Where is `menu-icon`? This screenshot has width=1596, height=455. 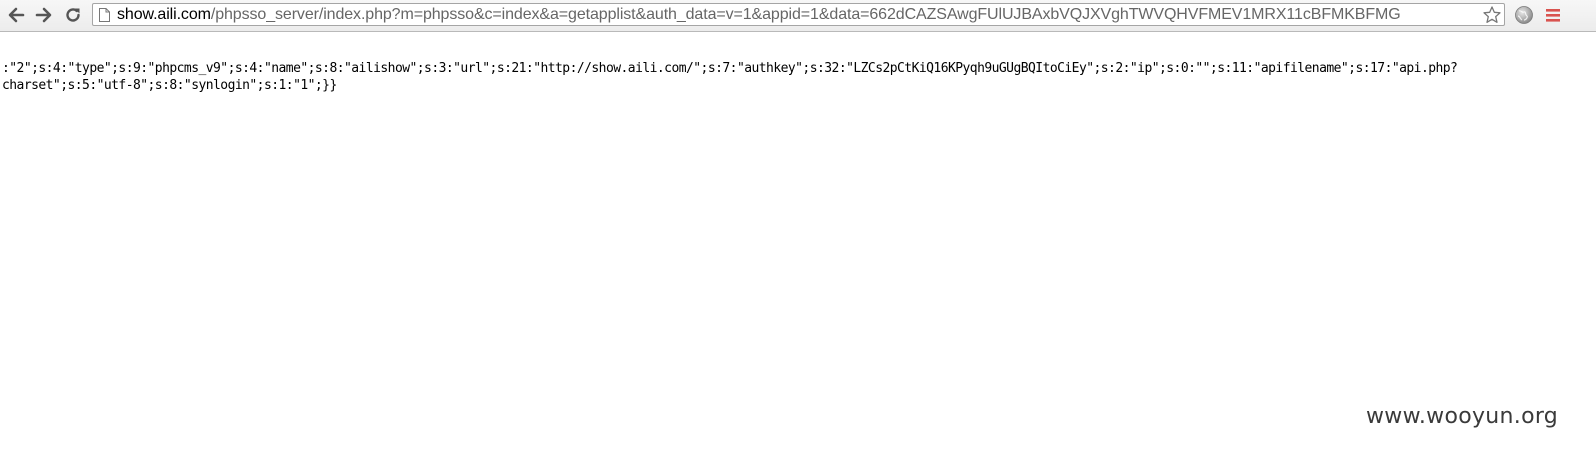
menu-icon is located at coordinates (1553, 15).